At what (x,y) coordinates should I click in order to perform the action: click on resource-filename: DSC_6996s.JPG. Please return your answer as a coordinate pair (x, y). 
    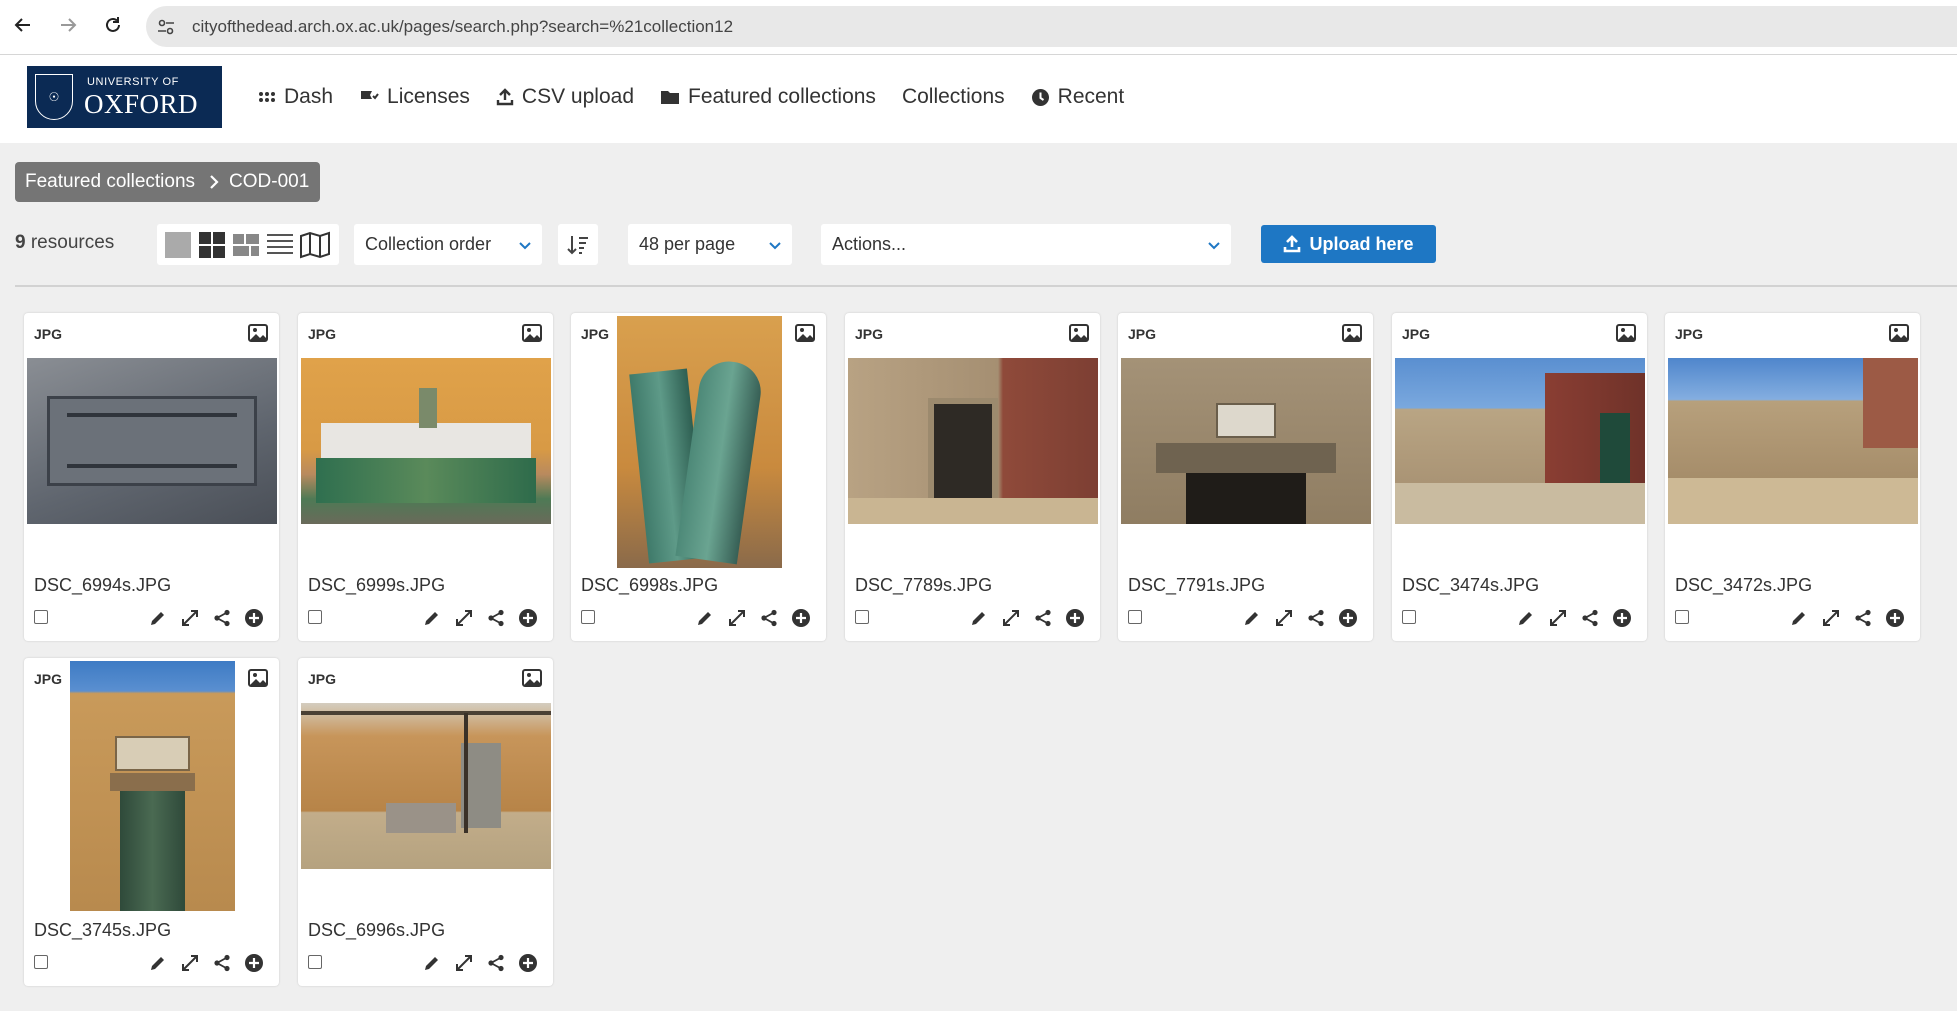
    Looking at the image, I should click on (376, 930).